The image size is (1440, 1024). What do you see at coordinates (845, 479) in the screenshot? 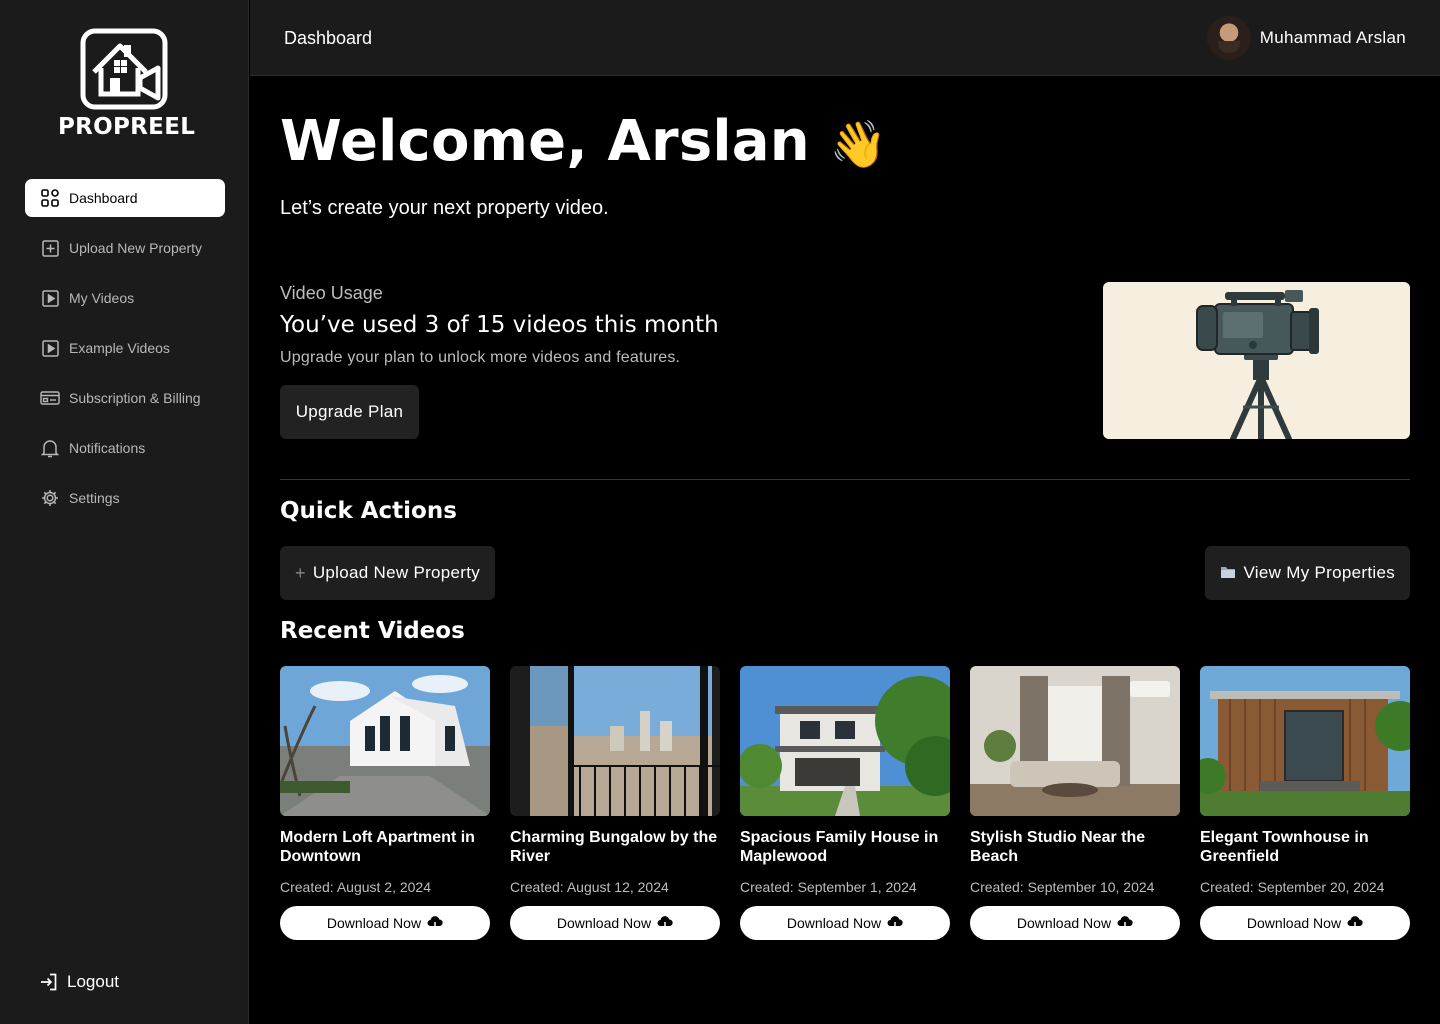
I see `section-divider` at bounding box center [845, 479].